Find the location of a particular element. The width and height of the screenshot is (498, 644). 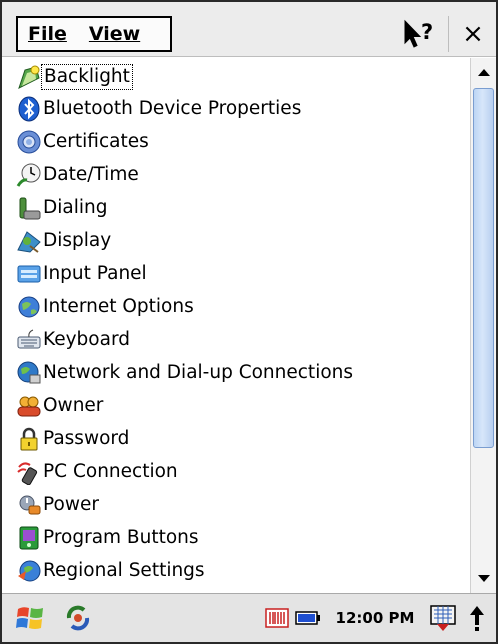

close-button: × is located at coordinates (473, 34).